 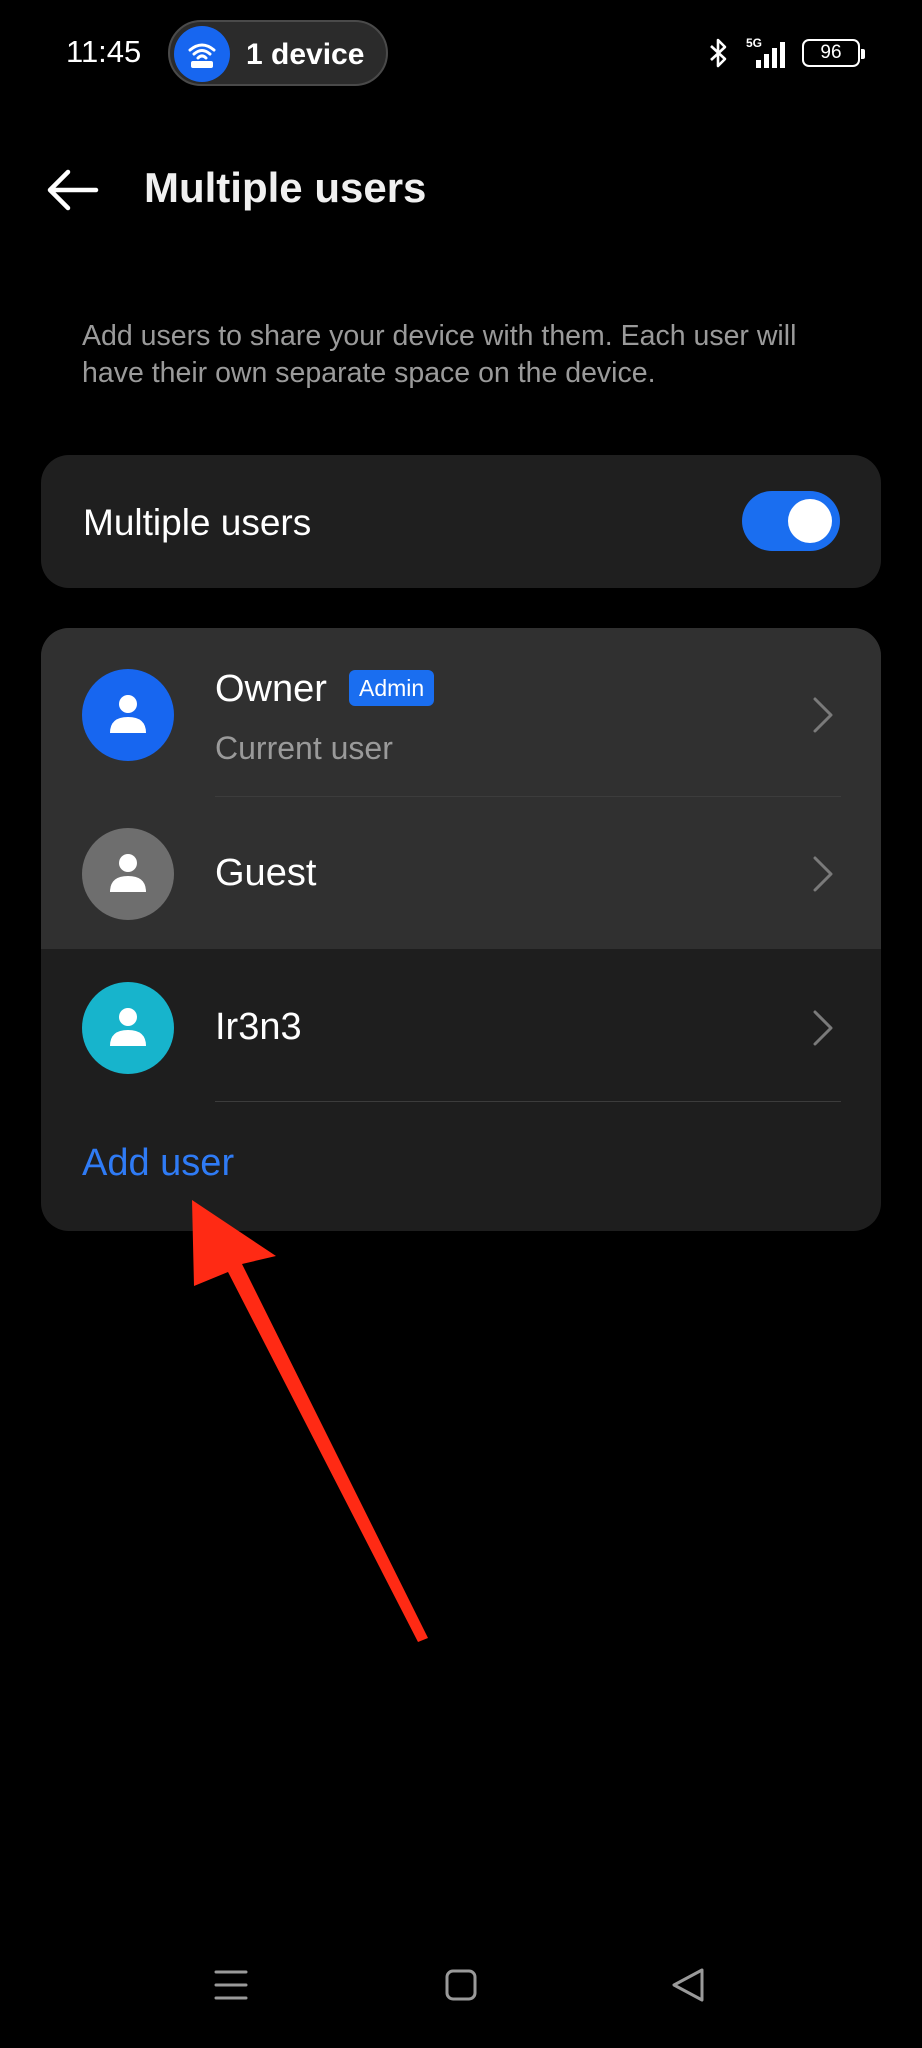 I want to click on toggle-label: Multiple users, so click(x=197, y=522).